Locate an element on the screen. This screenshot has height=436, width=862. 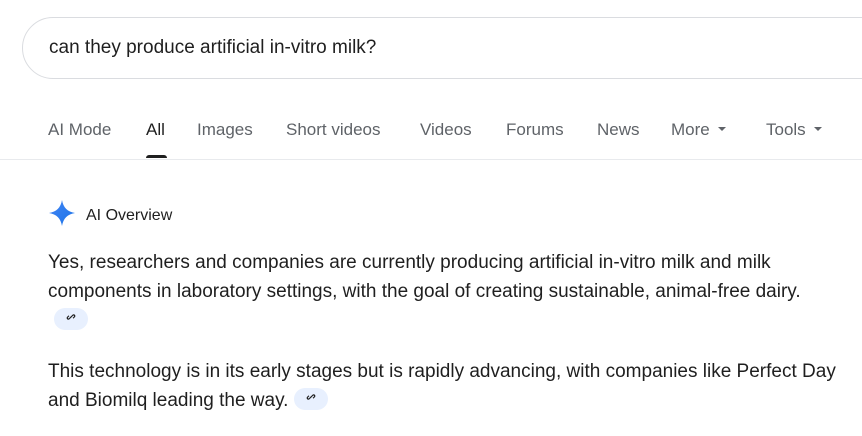
ai-overview-title: AI Overview is located at coordinates (129, 215).